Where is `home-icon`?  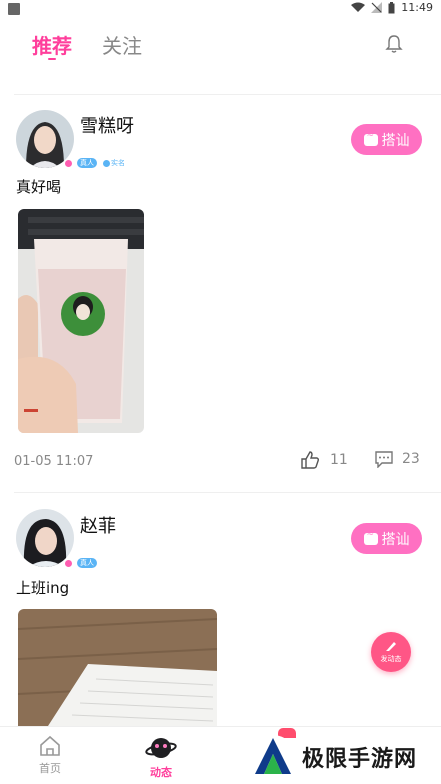 home-icon is located at coordinates (50, 745).